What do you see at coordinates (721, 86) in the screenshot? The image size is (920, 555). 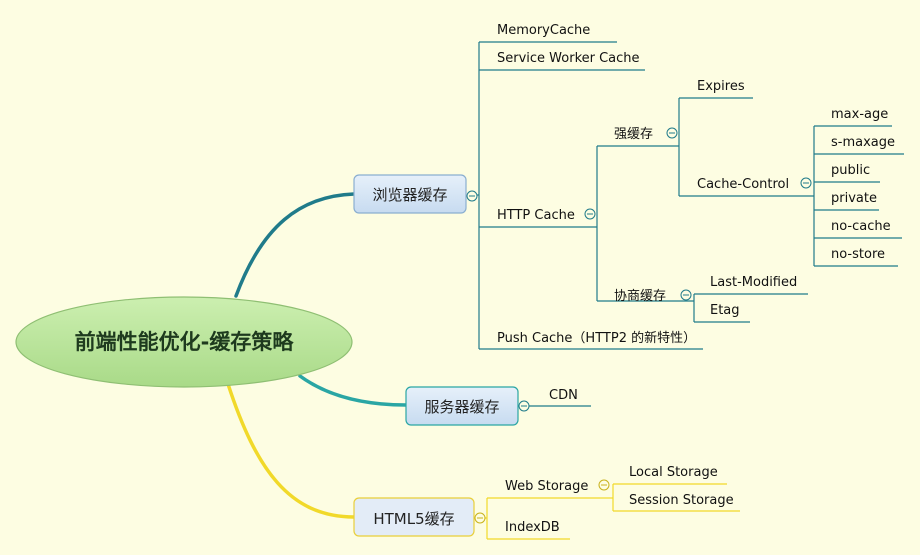 I see `expires-label: Expires` at bounding box center [721, 86].